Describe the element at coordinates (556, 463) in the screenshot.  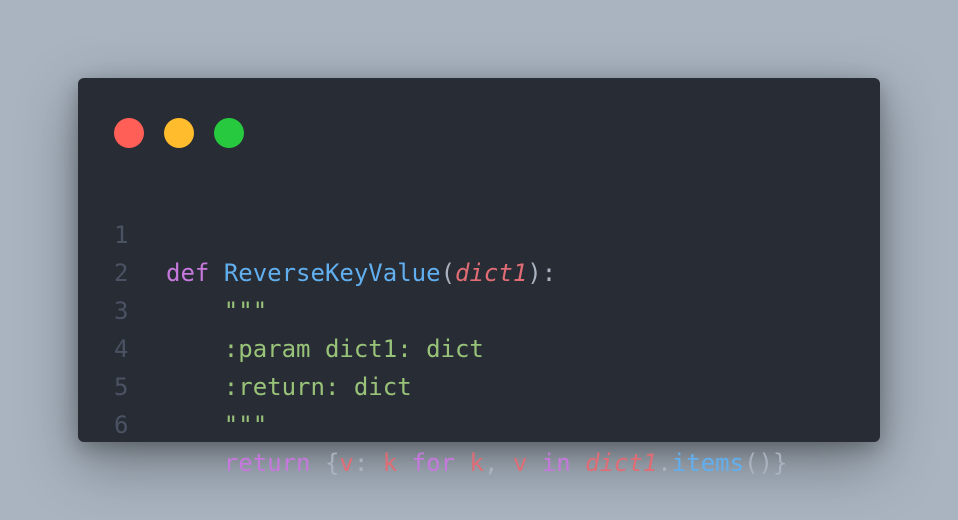
I see `keyword-token: in` at that location.